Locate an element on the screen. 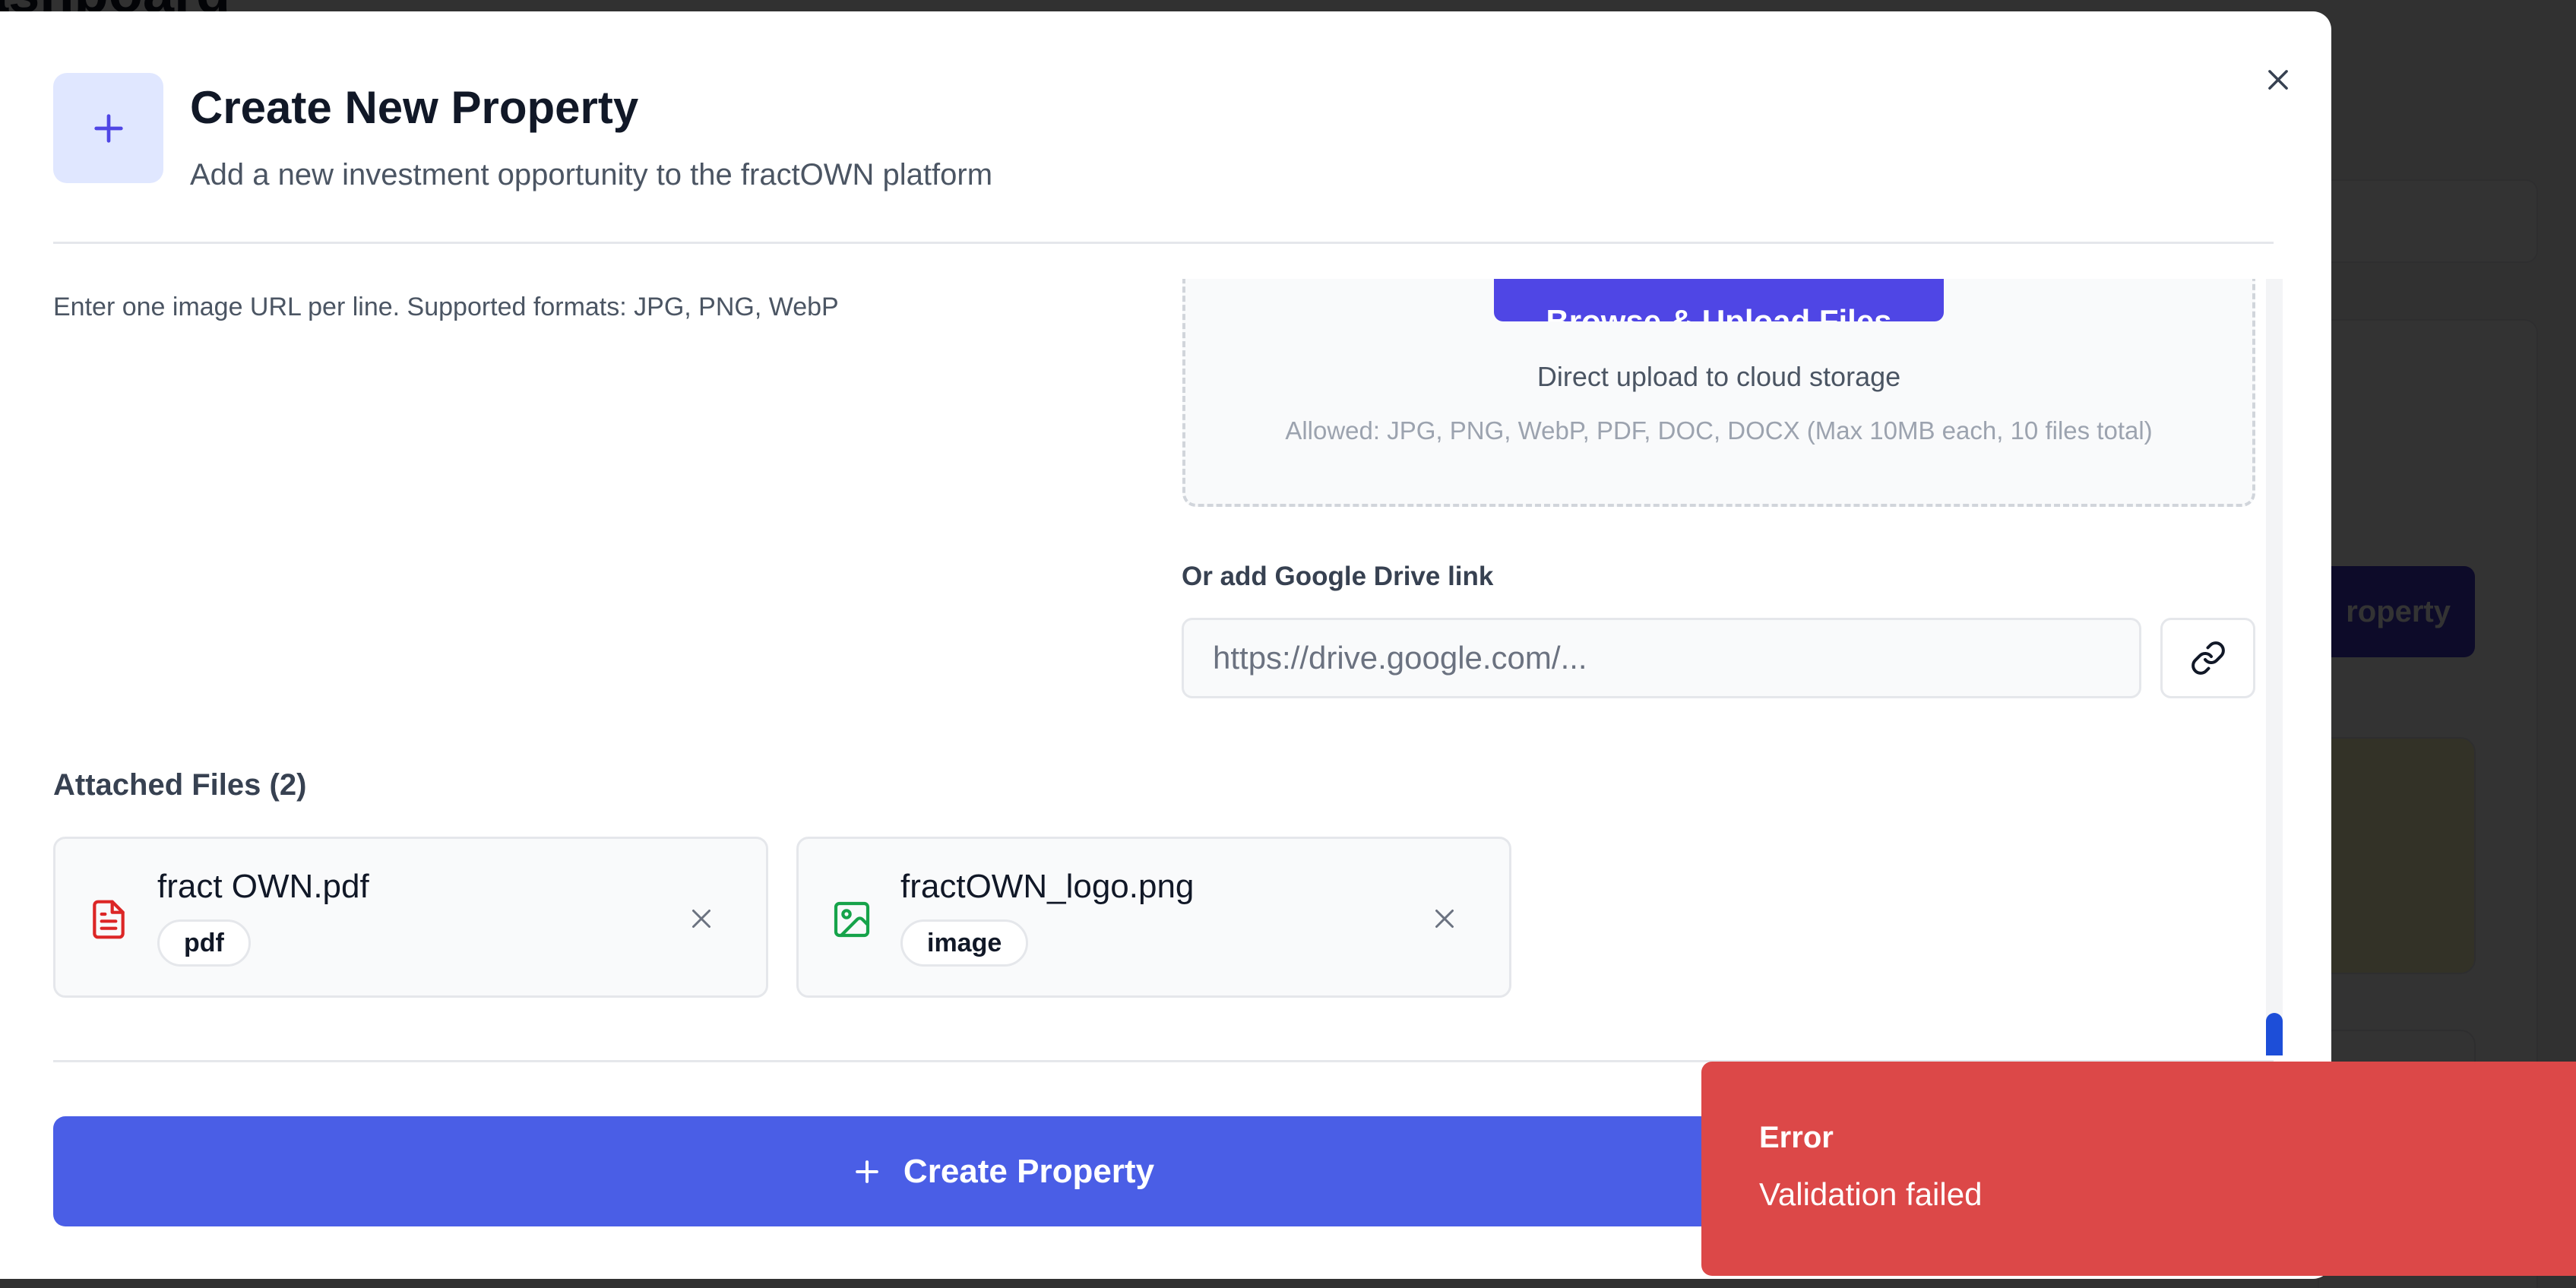 Image resolution: width=2576 pixels, height=1288 pixels. toast-title: Error is located at coordinates (1796, 1137).